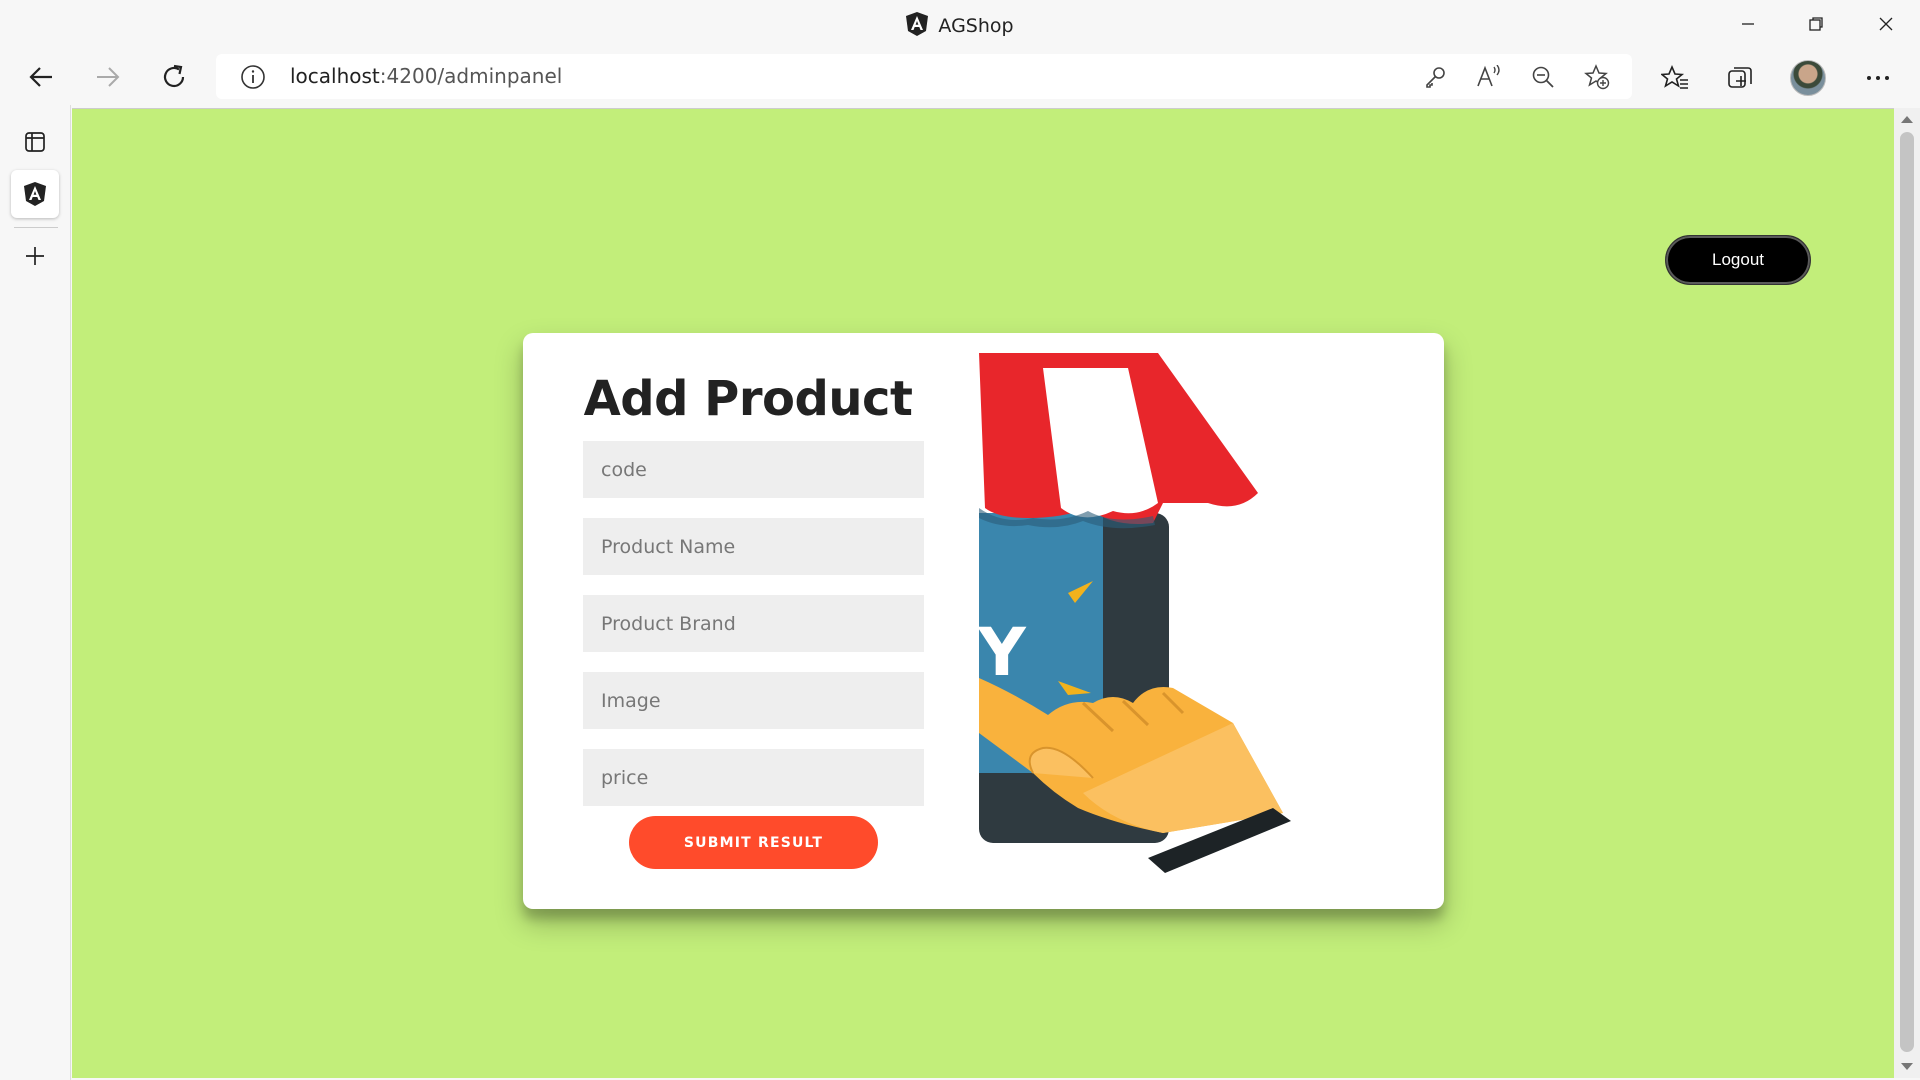 The image size is (1920, 1080). I want to click on scroll-thumb, so click(1907, 592).